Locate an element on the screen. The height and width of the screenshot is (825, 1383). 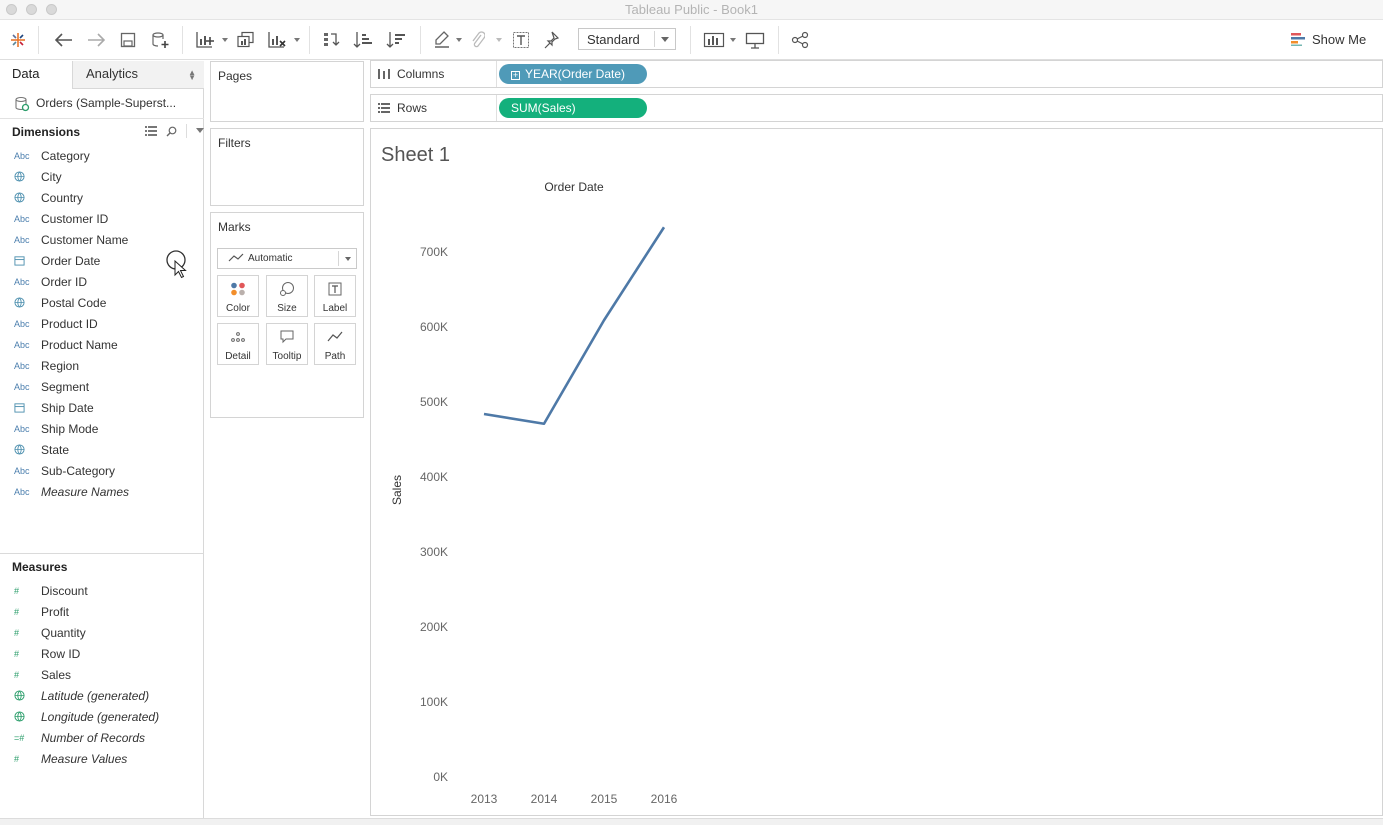
bar-chart-icon is located at coordinates (714, 40).